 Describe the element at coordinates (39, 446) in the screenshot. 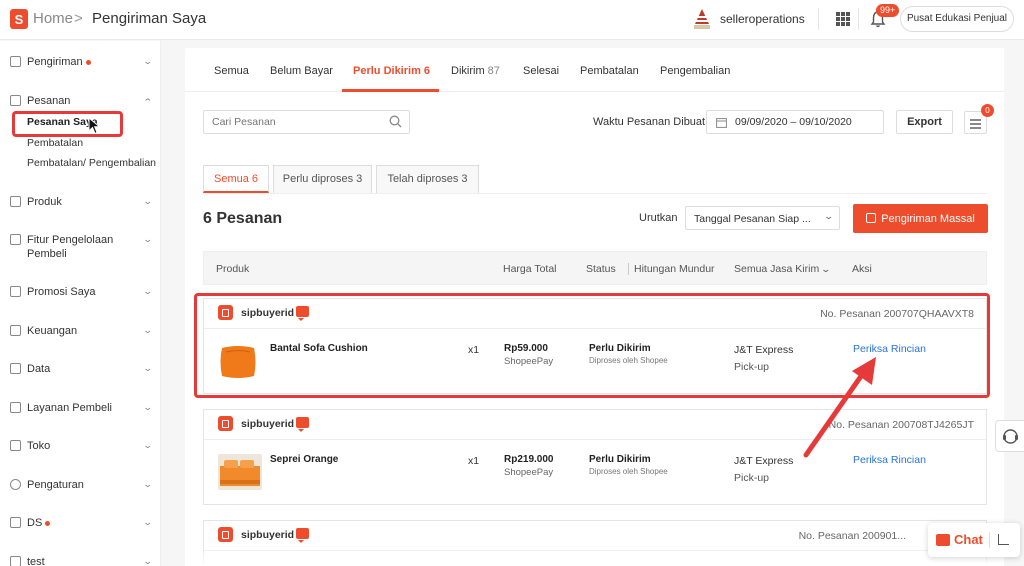

I see `sidebar-item-label: Toko` at that location.